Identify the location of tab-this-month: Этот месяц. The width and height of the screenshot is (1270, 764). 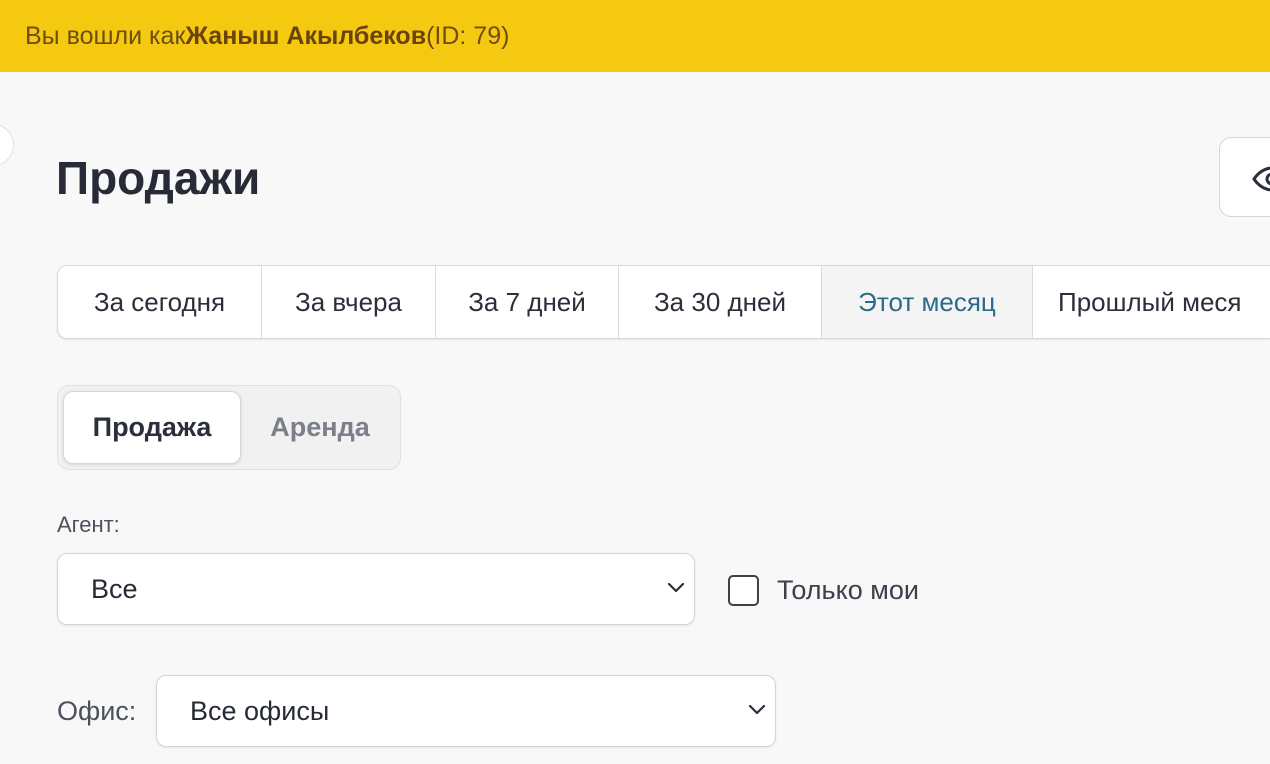
(927, 302).